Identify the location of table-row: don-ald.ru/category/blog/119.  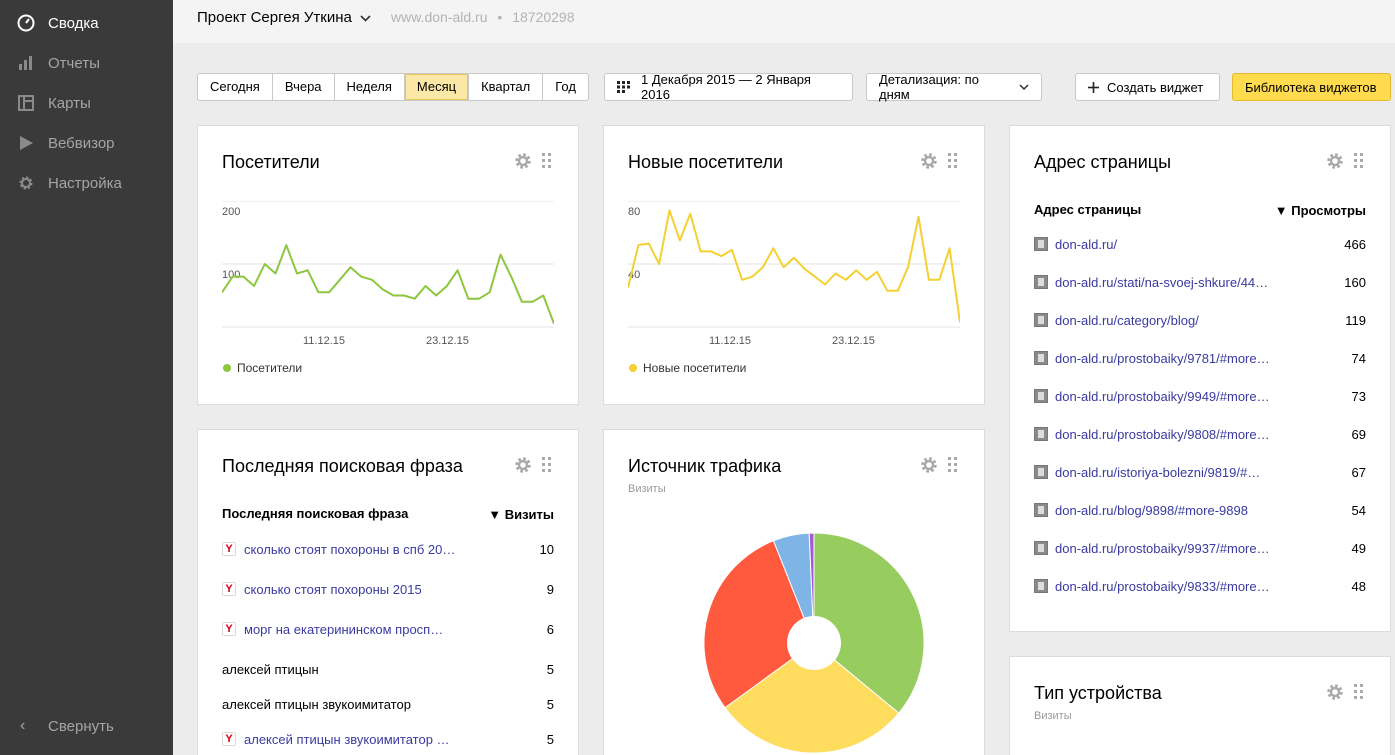
(1200, 320).